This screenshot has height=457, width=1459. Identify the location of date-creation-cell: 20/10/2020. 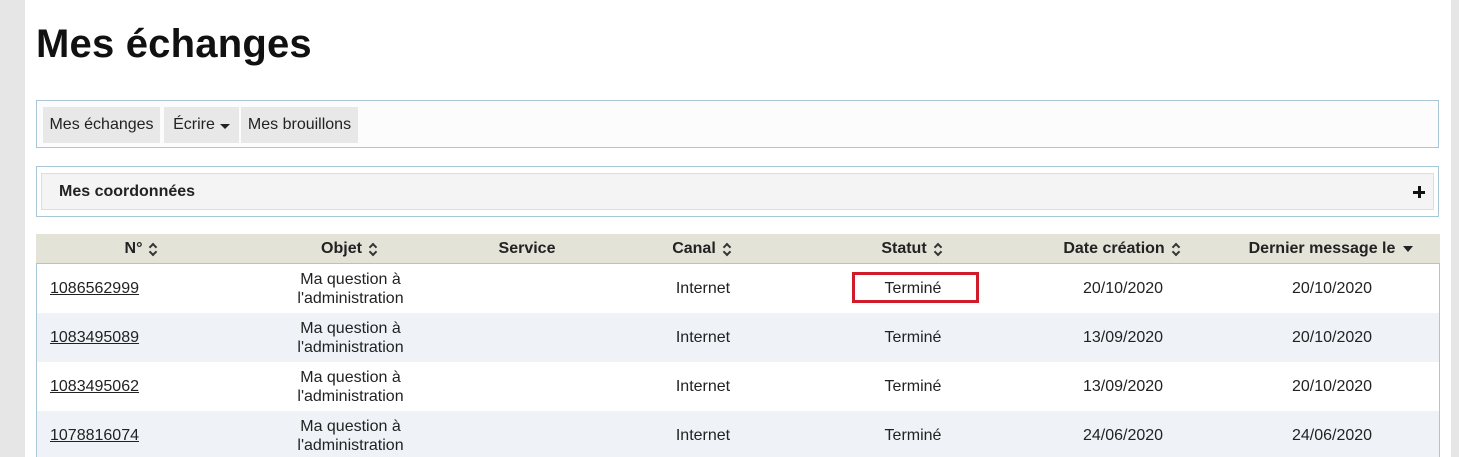
(1123, 288).